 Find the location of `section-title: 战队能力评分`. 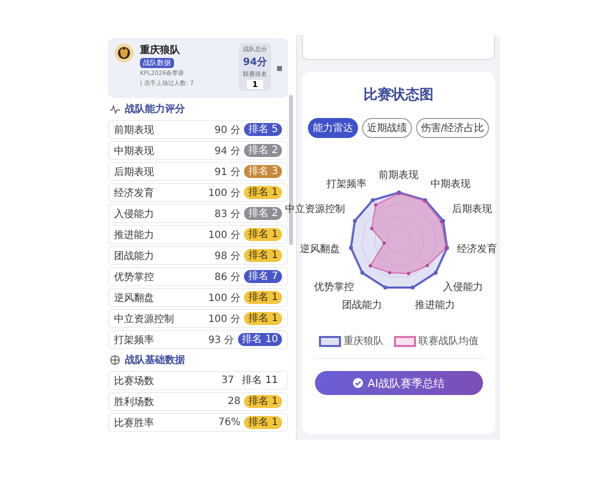

section-title: 战队能力评分 is located at coordinates (155, 109).